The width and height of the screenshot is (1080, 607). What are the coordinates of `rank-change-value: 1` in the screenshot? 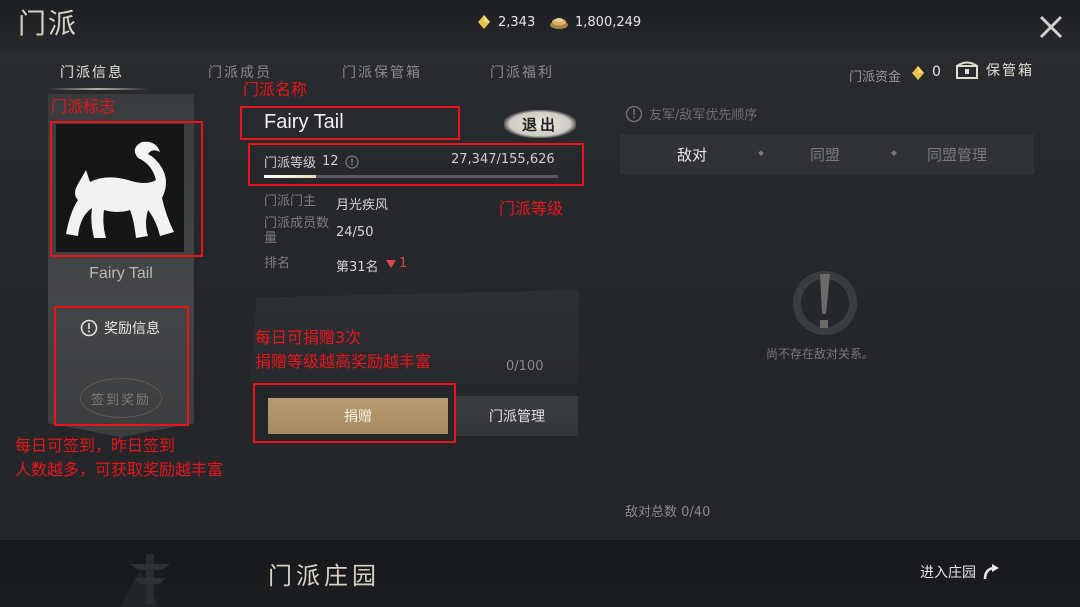 It's located at (403, 263).